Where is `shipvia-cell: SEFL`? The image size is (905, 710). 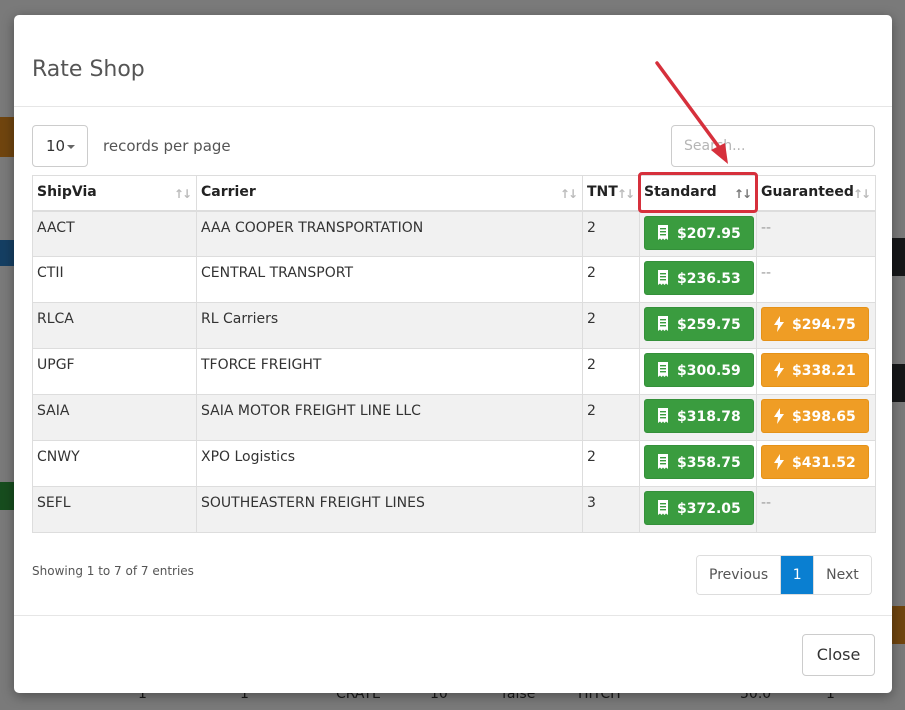
shipvia-cell: SEFL is located at coordinates (114, 509).